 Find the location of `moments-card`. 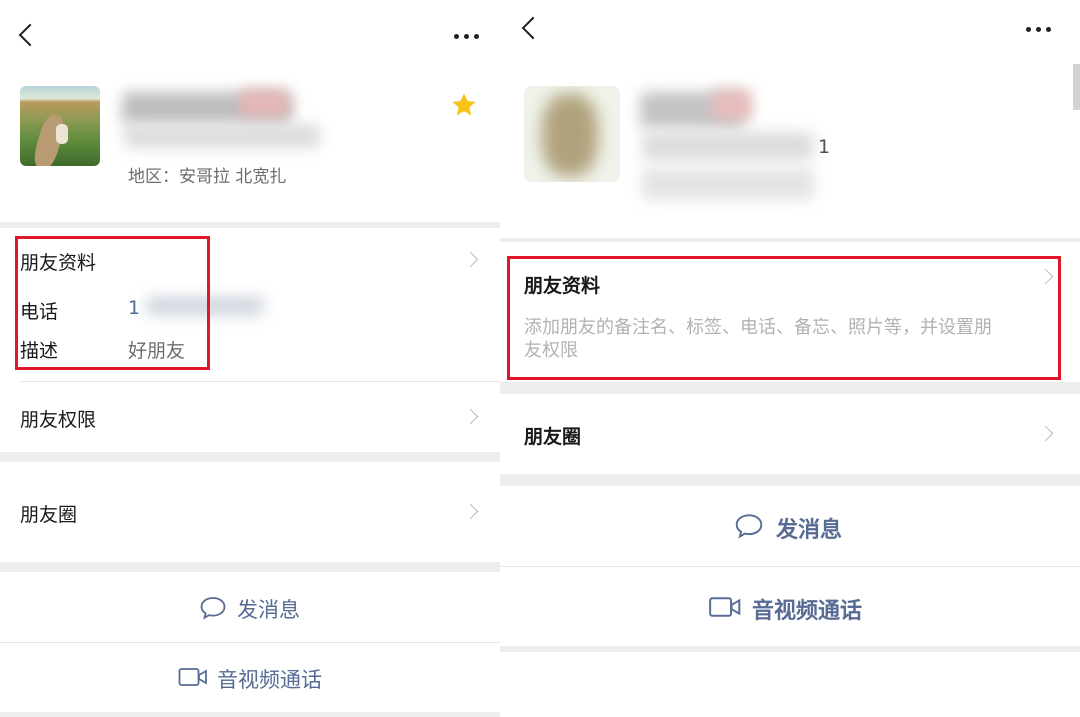

moments-card is located at coordinates (790, 434).